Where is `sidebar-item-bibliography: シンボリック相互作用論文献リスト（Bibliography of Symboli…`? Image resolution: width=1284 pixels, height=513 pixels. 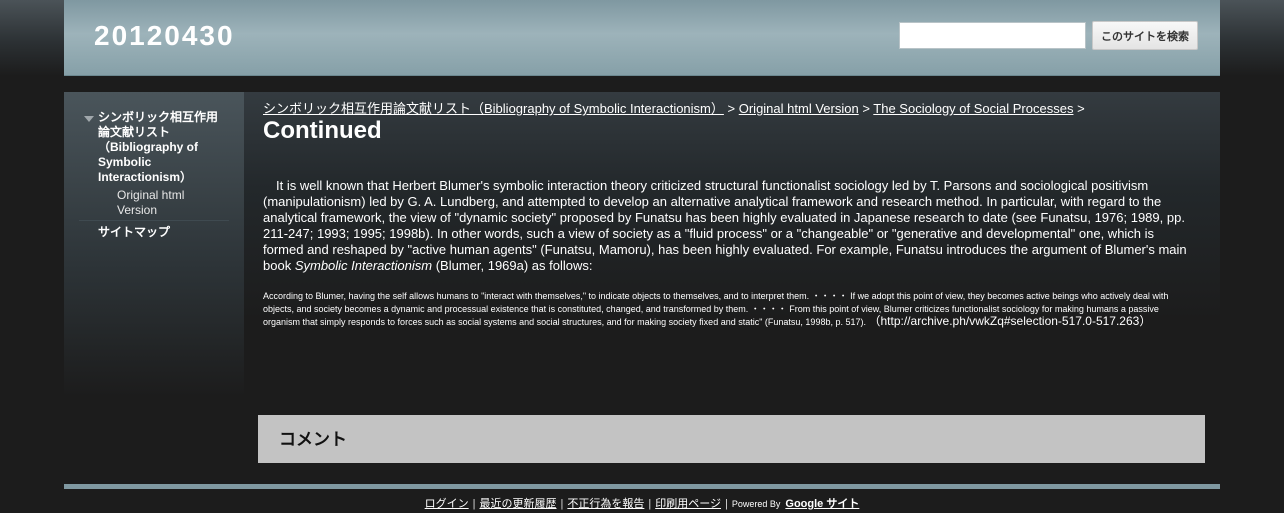 sidebar-item-bibliography: シンボリック相互作用論文献リスト（Bibliography of Symboli… is located at coordinates (162, 147).